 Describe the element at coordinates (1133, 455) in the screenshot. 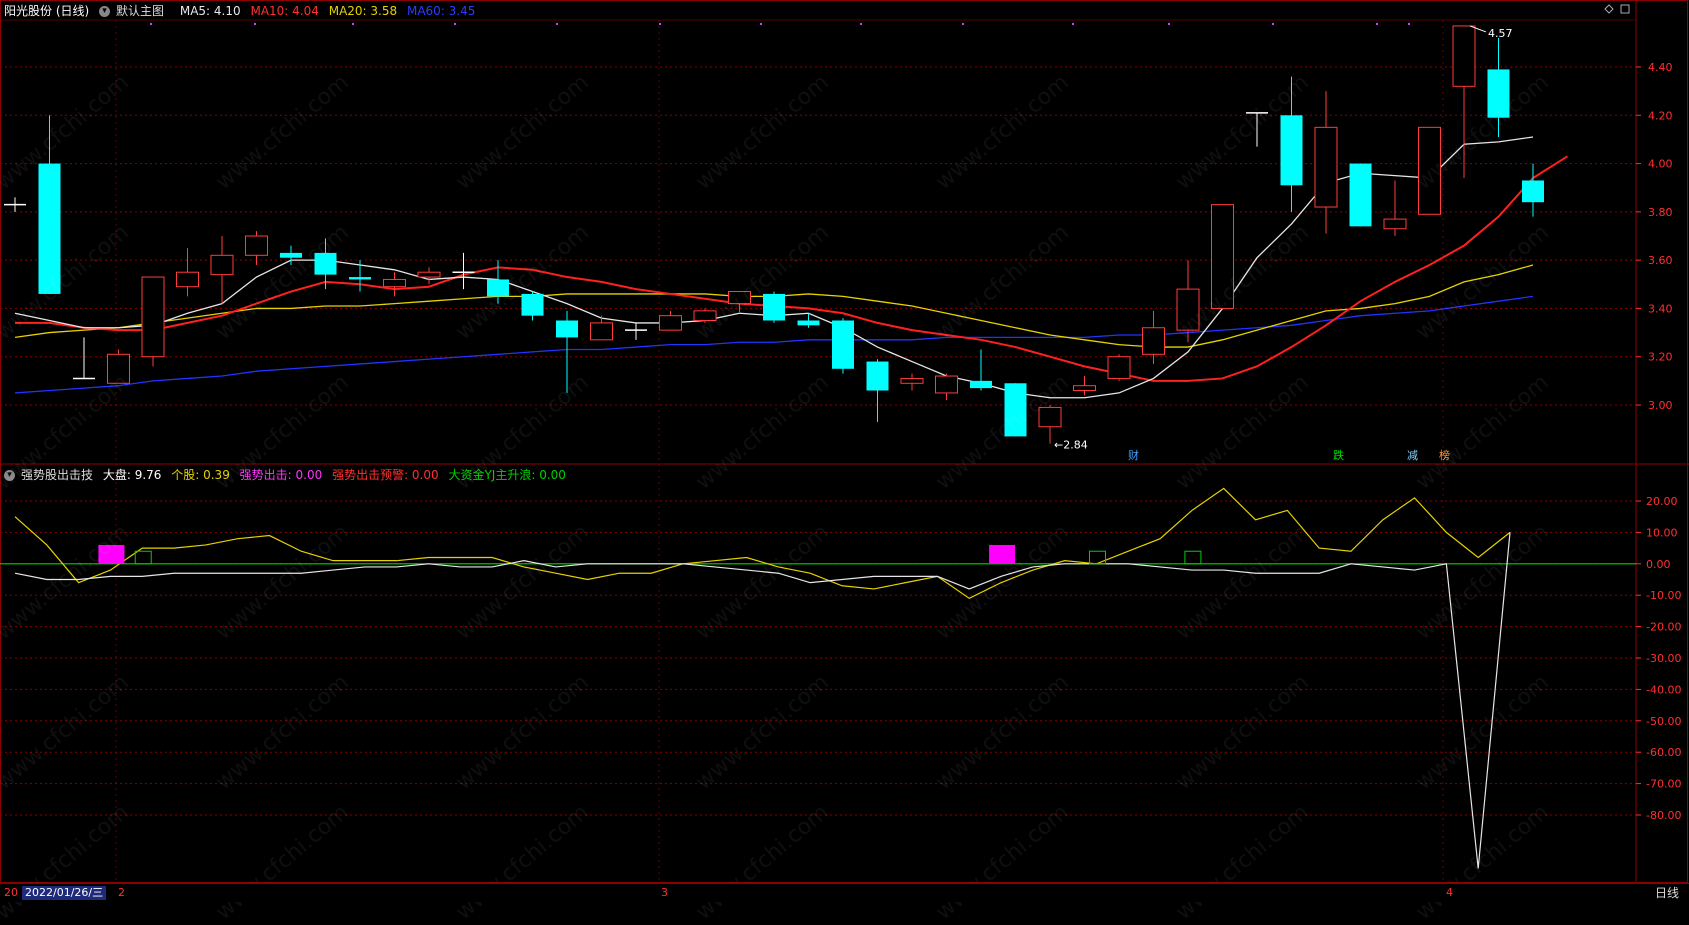

I see `event-label: 财` at that location.